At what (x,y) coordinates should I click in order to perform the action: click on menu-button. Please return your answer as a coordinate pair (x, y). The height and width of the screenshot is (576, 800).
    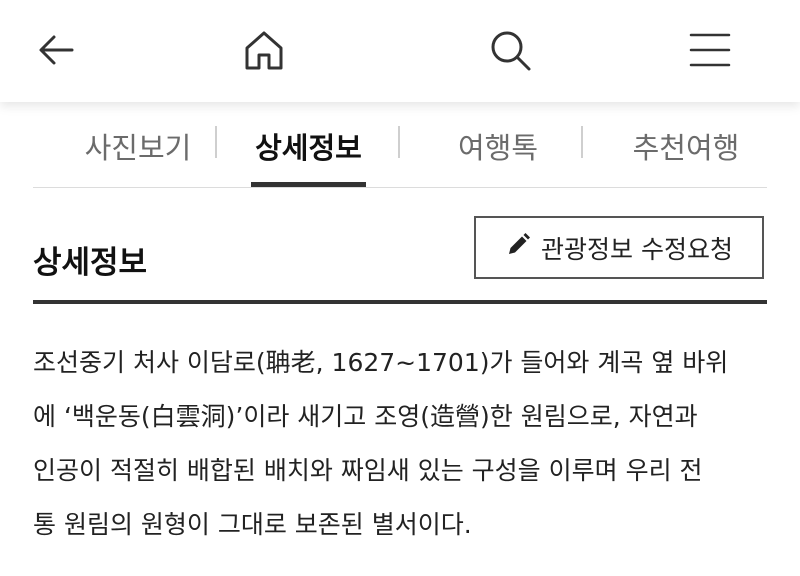
    Looking at the image, I should click on (710, 50).